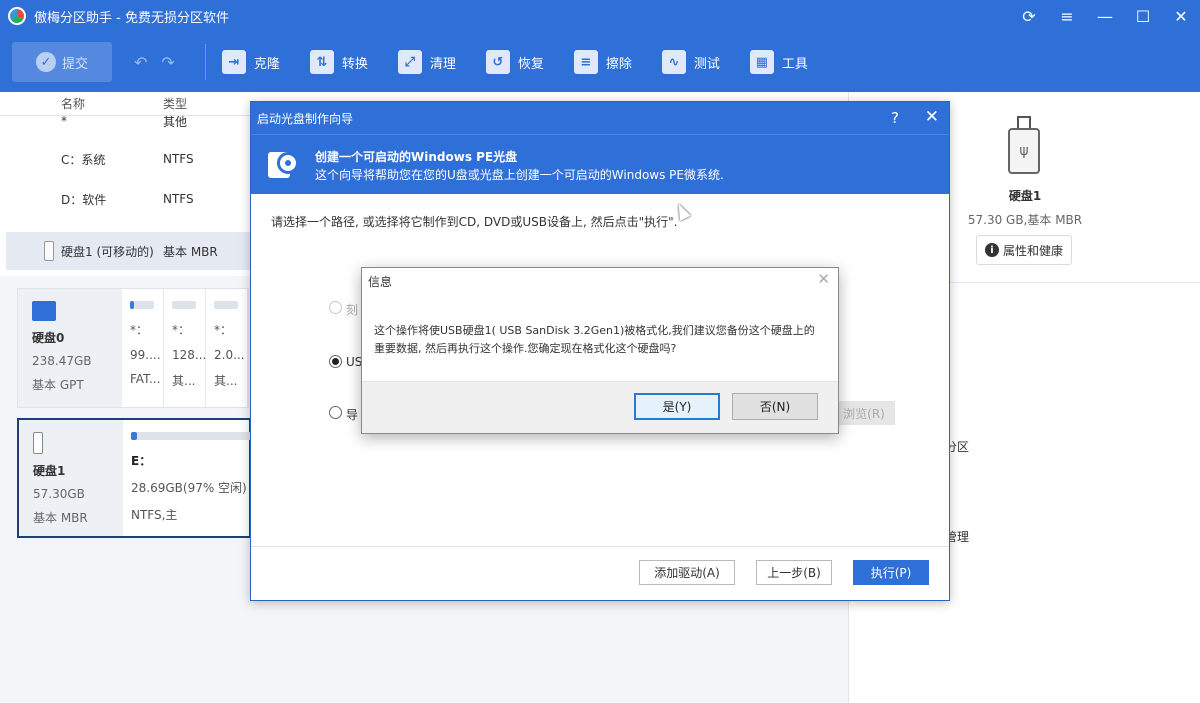 The width and height of the screenshot is (1200, 703). Describe the element at coordinates (141, 461) in the screenshot. I see `partition-label: E：` at that location.